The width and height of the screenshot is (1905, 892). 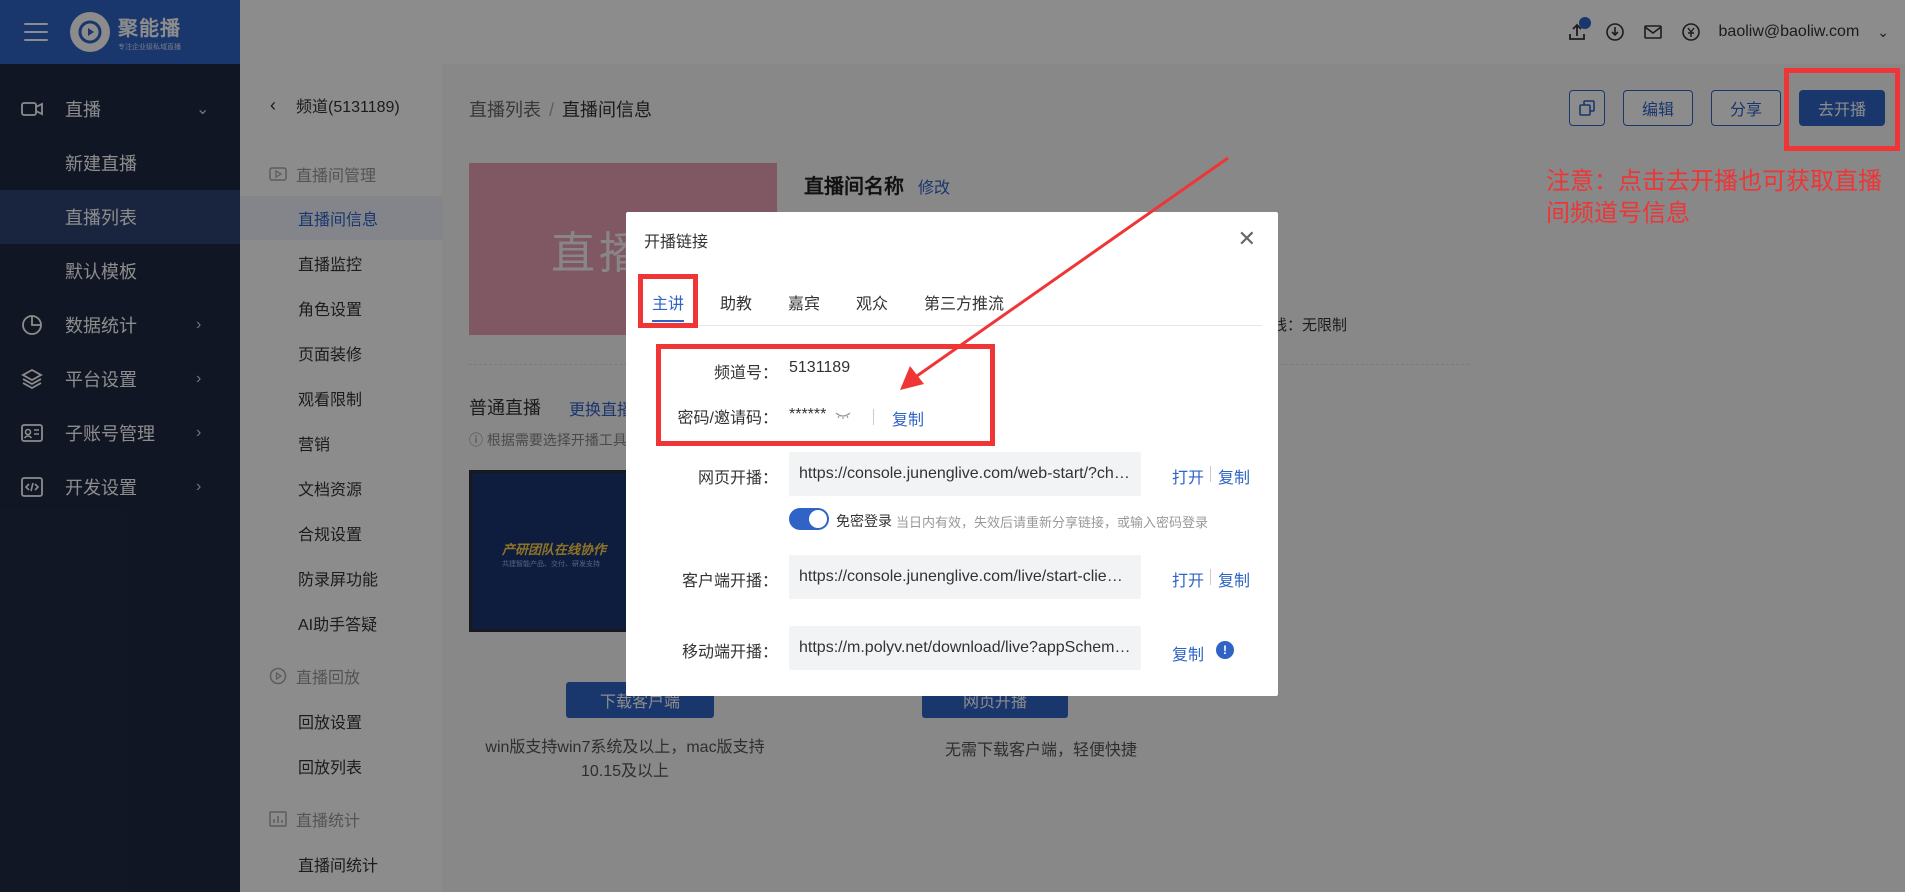 What do you see at coordinates (729, 652) in the screenshot?
I see `mobile-start-label: 移动端开播：` at bounding box center [729, 652].